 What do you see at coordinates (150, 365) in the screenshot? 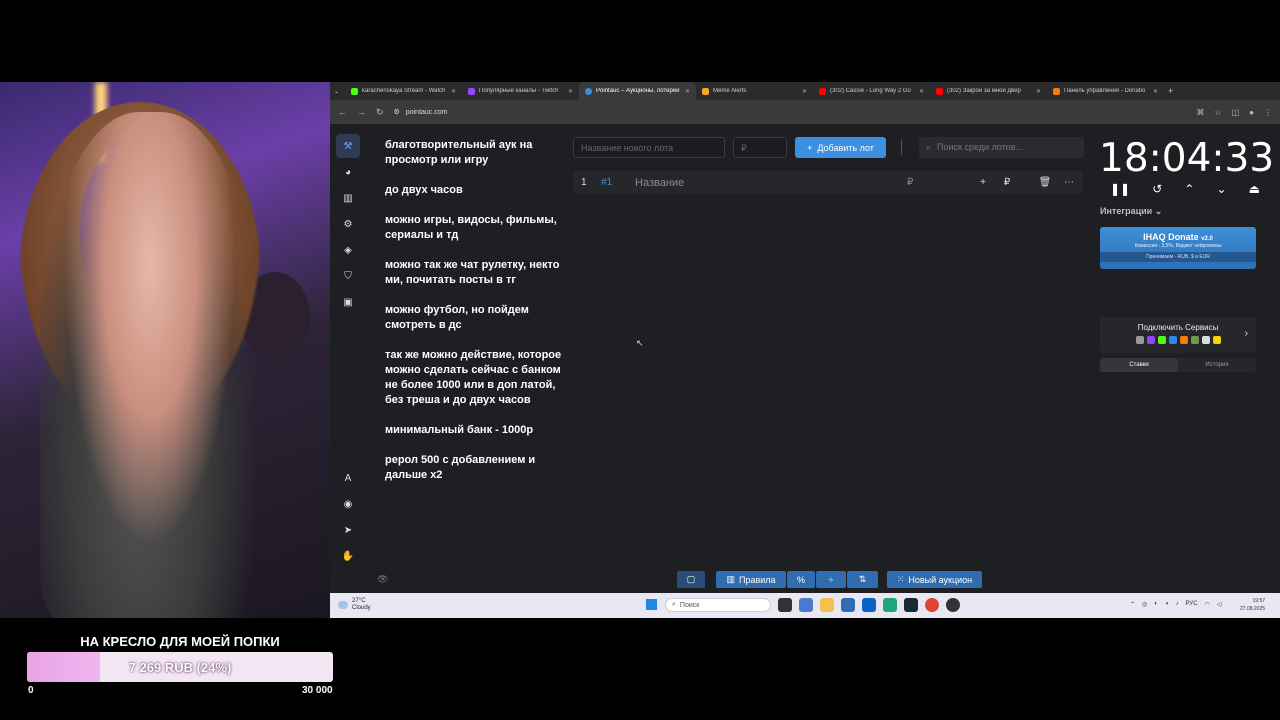
I see `streamer` at bounding box center [150, 365].